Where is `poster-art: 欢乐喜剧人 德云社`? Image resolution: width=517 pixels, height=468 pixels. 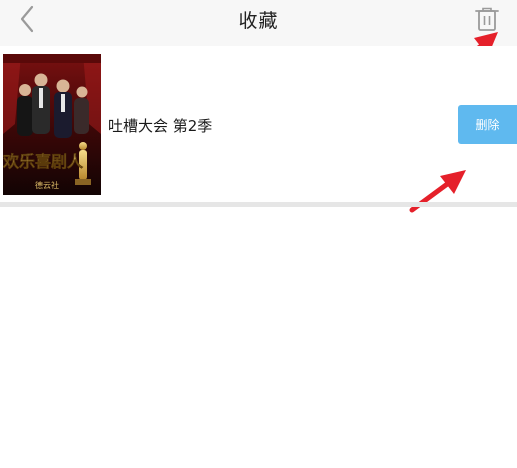
poster-art: 欢乐喜剧人 德云社 is located at coordinates (52, 124).